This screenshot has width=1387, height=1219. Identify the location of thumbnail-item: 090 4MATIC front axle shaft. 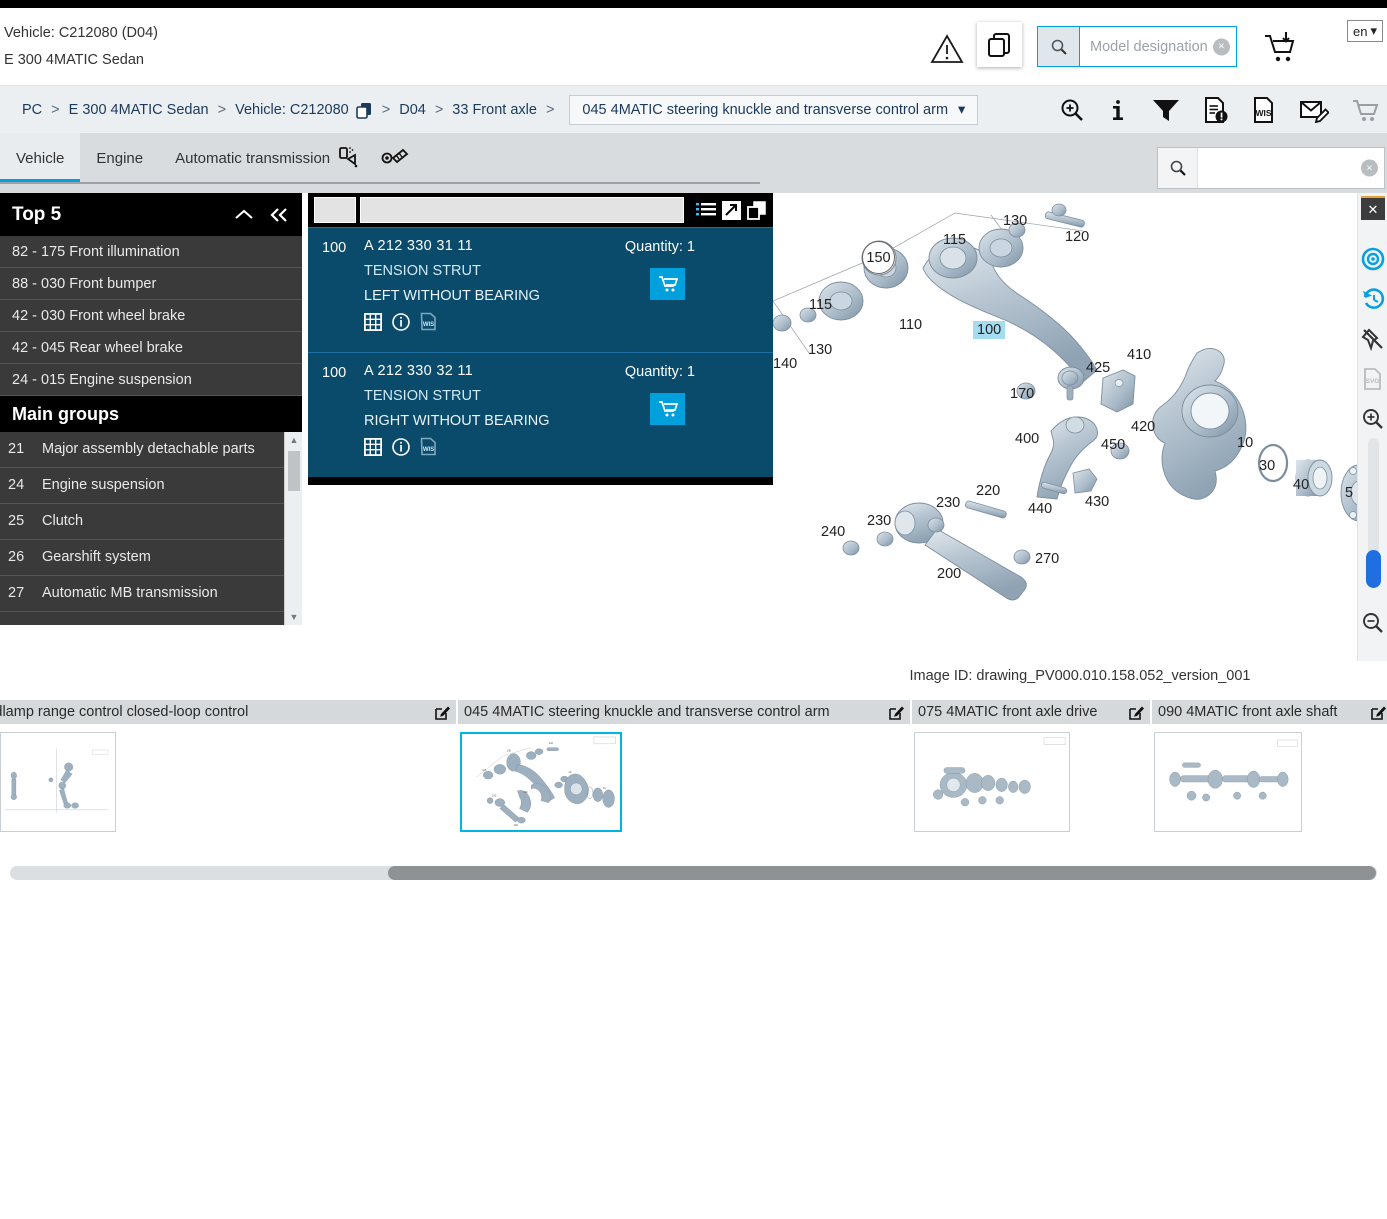
(1269, 766).